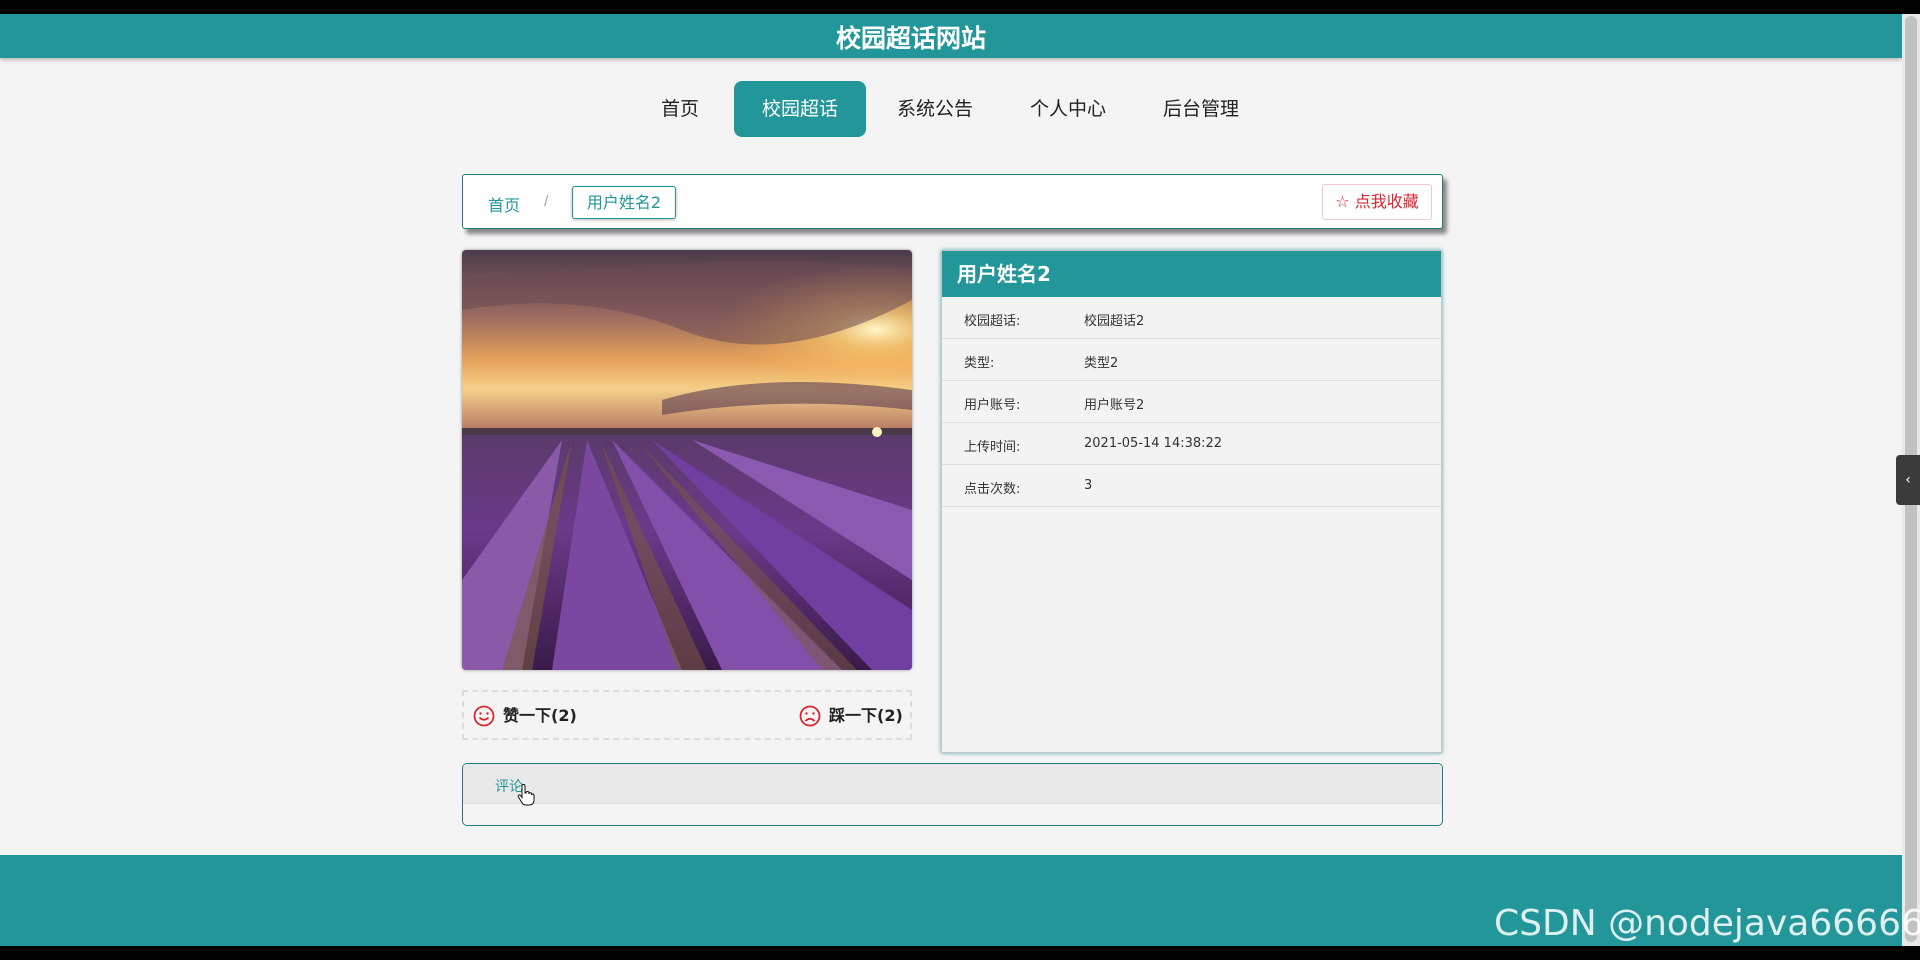 The height and width of the screenshot is (960, 1920). Describe the element at coordinates (1191, 360) in the screenshot. I see `detail-row: 类型: 类型2` at that location.